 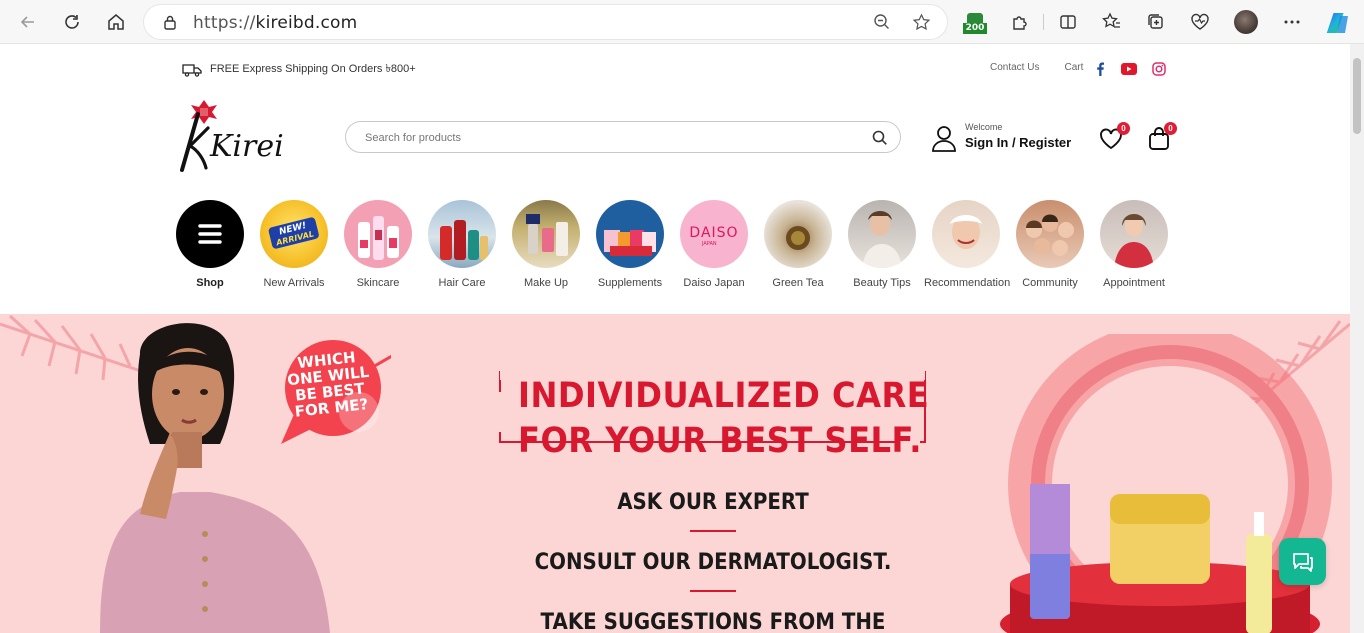 I want to click on chat-bubble-icon, so click(x=1302, y=562).